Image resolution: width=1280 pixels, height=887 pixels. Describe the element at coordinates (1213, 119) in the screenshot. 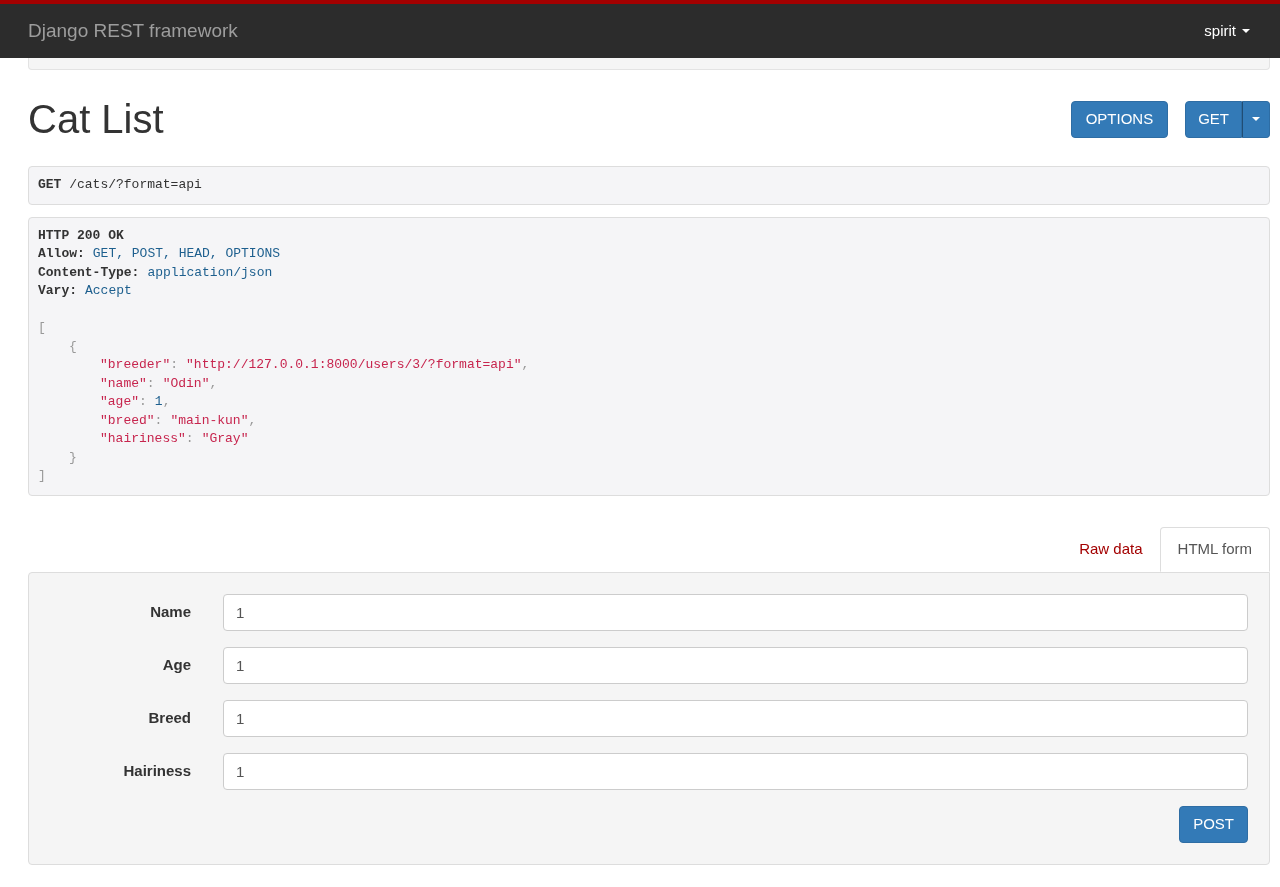

I see `get-button: GET` at that location.